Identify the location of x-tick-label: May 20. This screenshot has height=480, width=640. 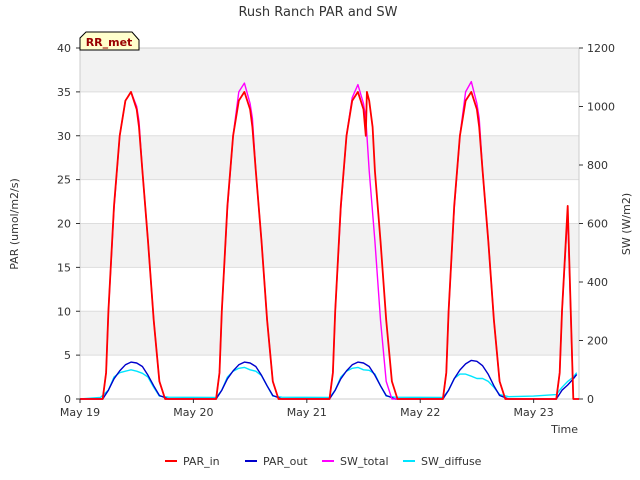
(193, 412).